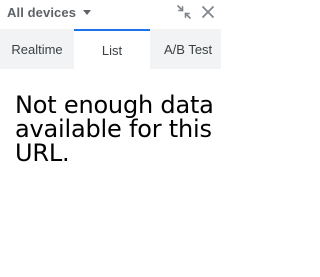  What do you see at coordinates (110, 14) in the screenshot?
I see `panel-header: All devices` at bounding box center [110, 14].